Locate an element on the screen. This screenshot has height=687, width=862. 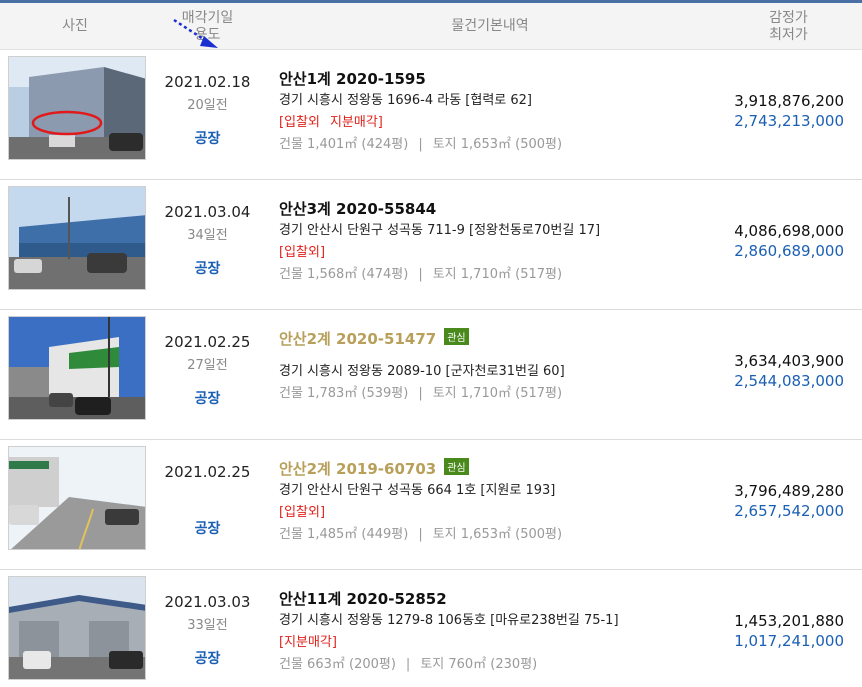
appraisal-price: 3,634,403,900 is located at coordinates (789, 361).